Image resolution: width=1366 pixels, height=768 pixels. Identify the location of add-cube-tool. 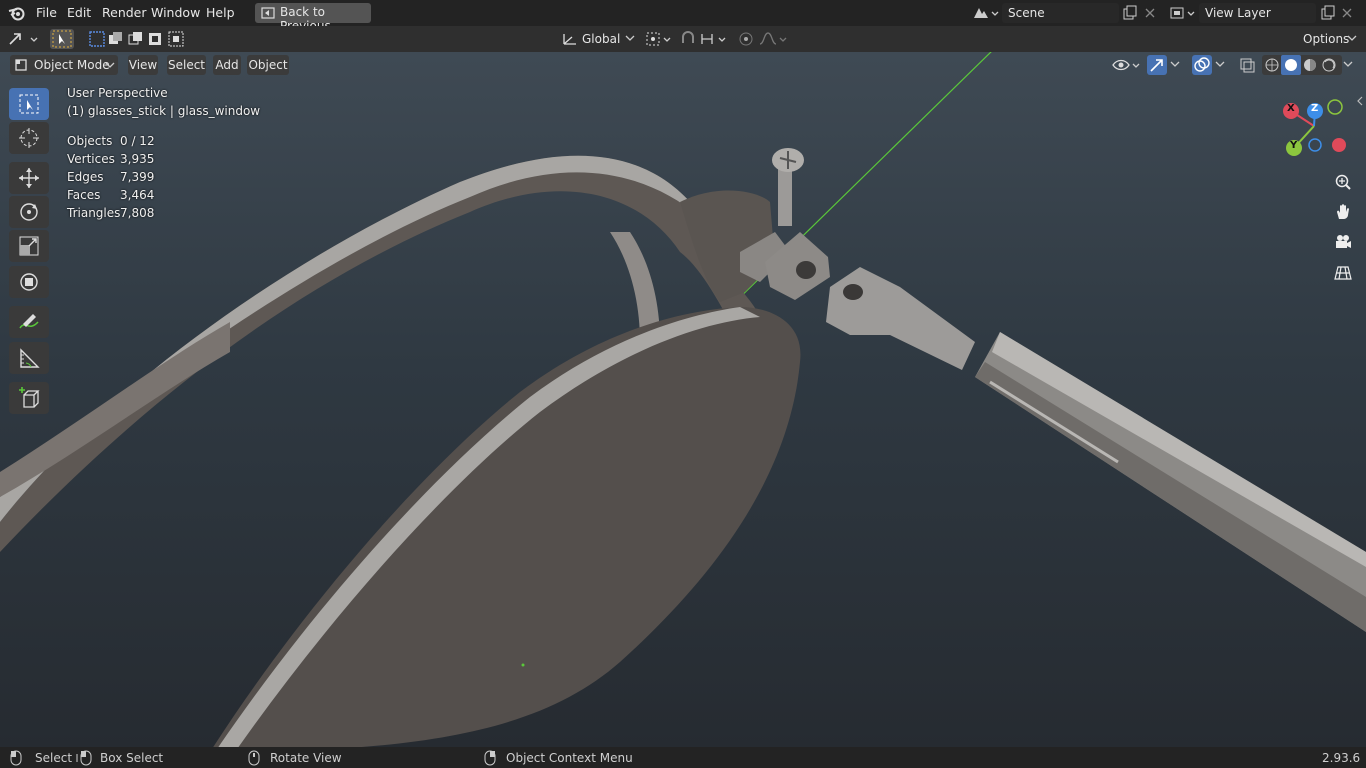
(29, 398).